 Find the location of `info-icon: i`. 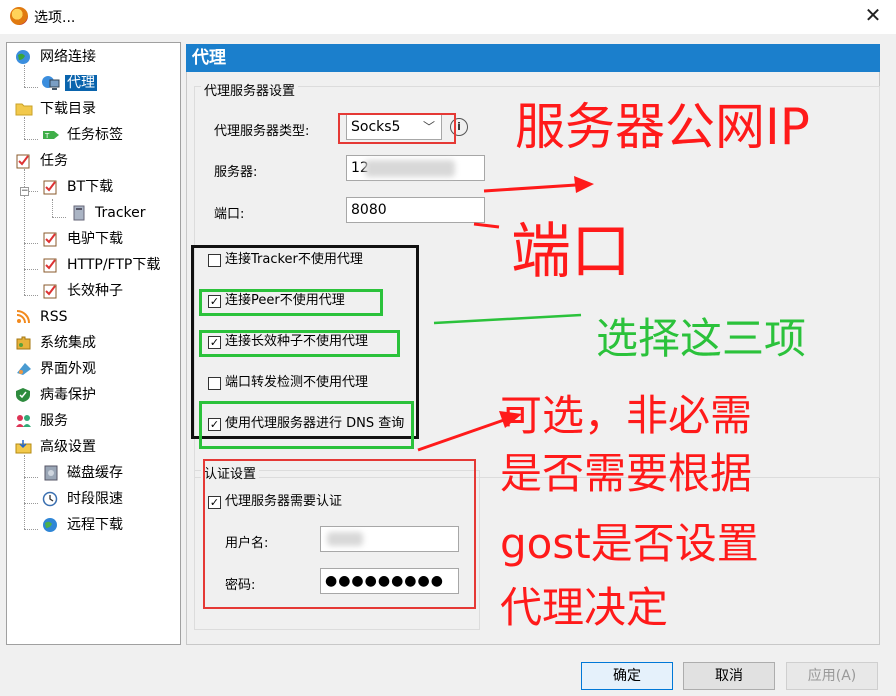

info-icon: i is located at coordinates (459, 127).